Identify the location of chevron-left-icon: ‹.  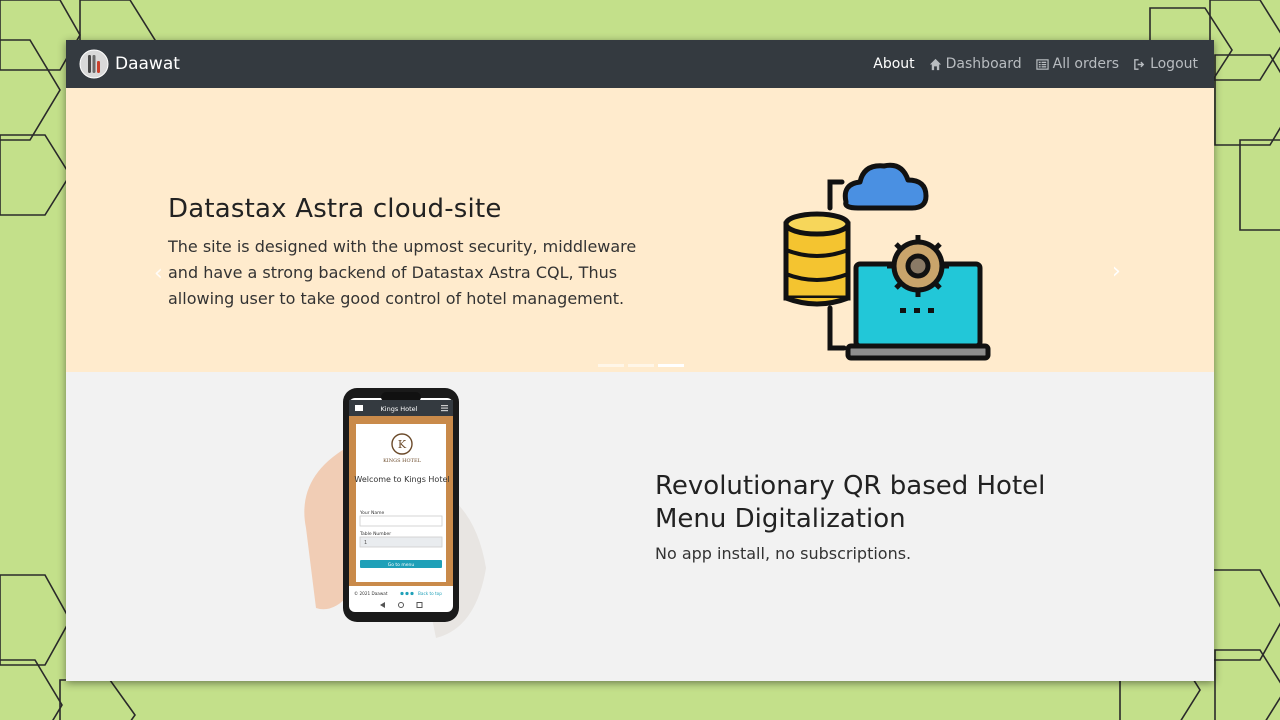
(158, 273).